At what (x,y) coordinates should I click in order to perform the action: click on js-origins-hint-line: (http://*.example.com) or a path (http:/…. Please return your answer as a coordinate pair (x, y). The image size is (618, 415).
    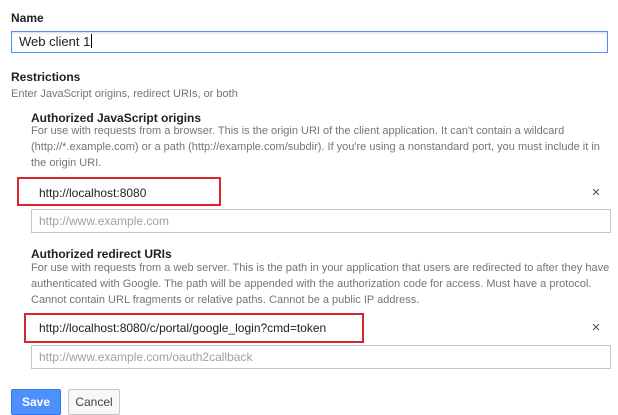
    Looking at the image, I should click on (315, 147).